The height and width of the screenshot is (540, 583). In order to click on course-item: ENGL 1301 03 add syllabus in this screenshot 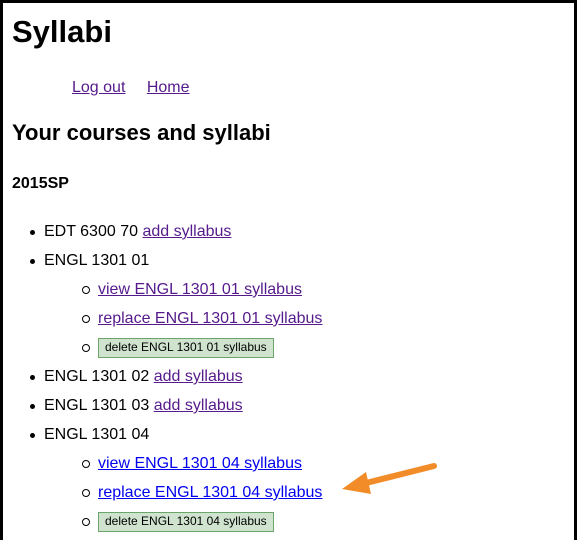, I will do `click(136, 406)`.